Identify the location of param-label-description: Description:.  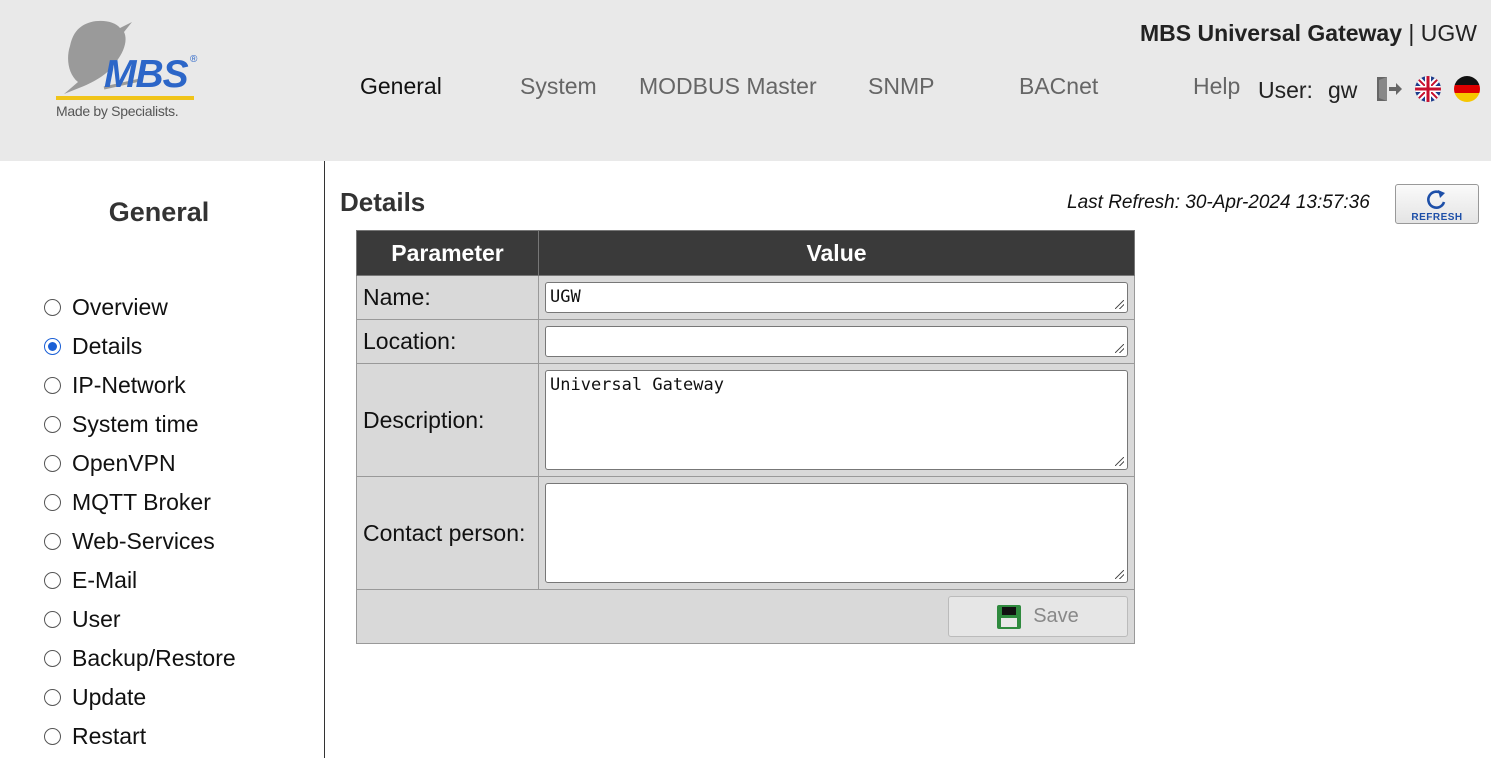
(447, 420).